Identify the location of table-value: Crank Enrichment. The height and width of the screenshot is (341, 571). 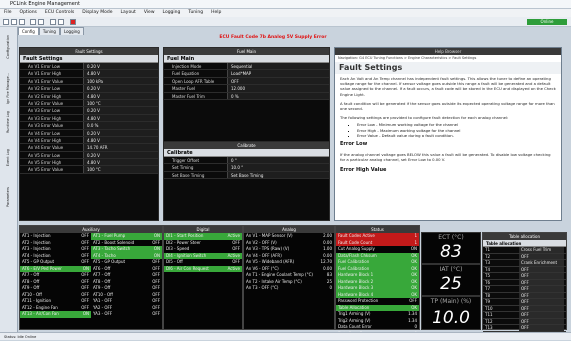
(541, 263).